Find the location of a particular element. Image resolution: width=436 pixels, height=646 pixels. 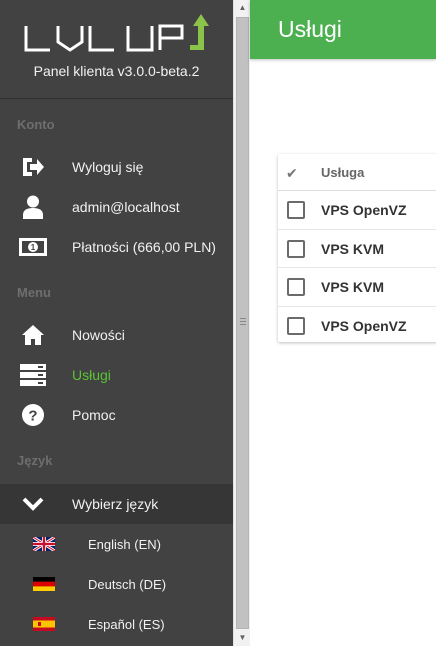

language-option-de: Deutsch (DE) is located at coordinates (116, 584).